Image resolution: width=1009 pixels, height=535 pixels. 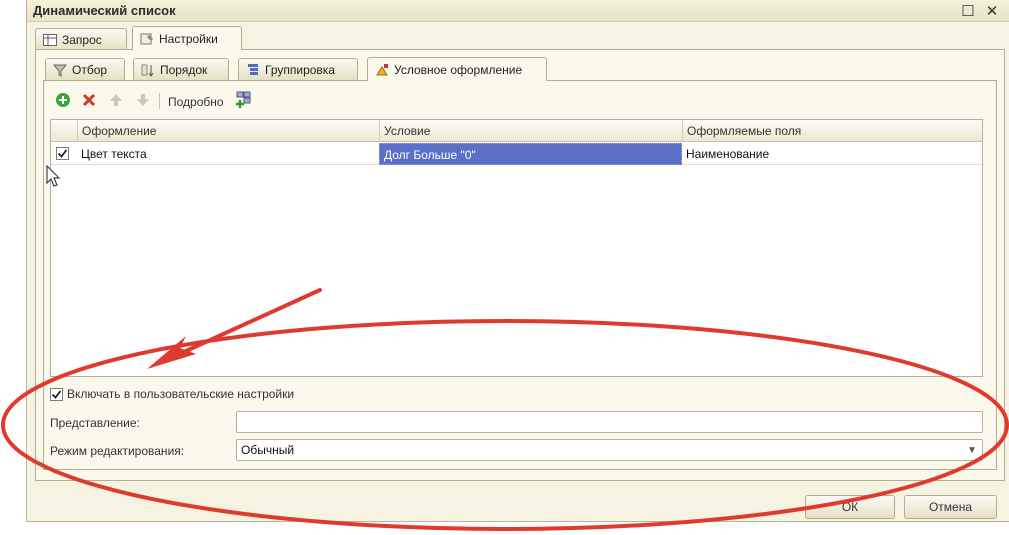 What do you see at coordinates (50, 40) in the screenshot?
I see `table-icon` at bounding box center [50, 40].